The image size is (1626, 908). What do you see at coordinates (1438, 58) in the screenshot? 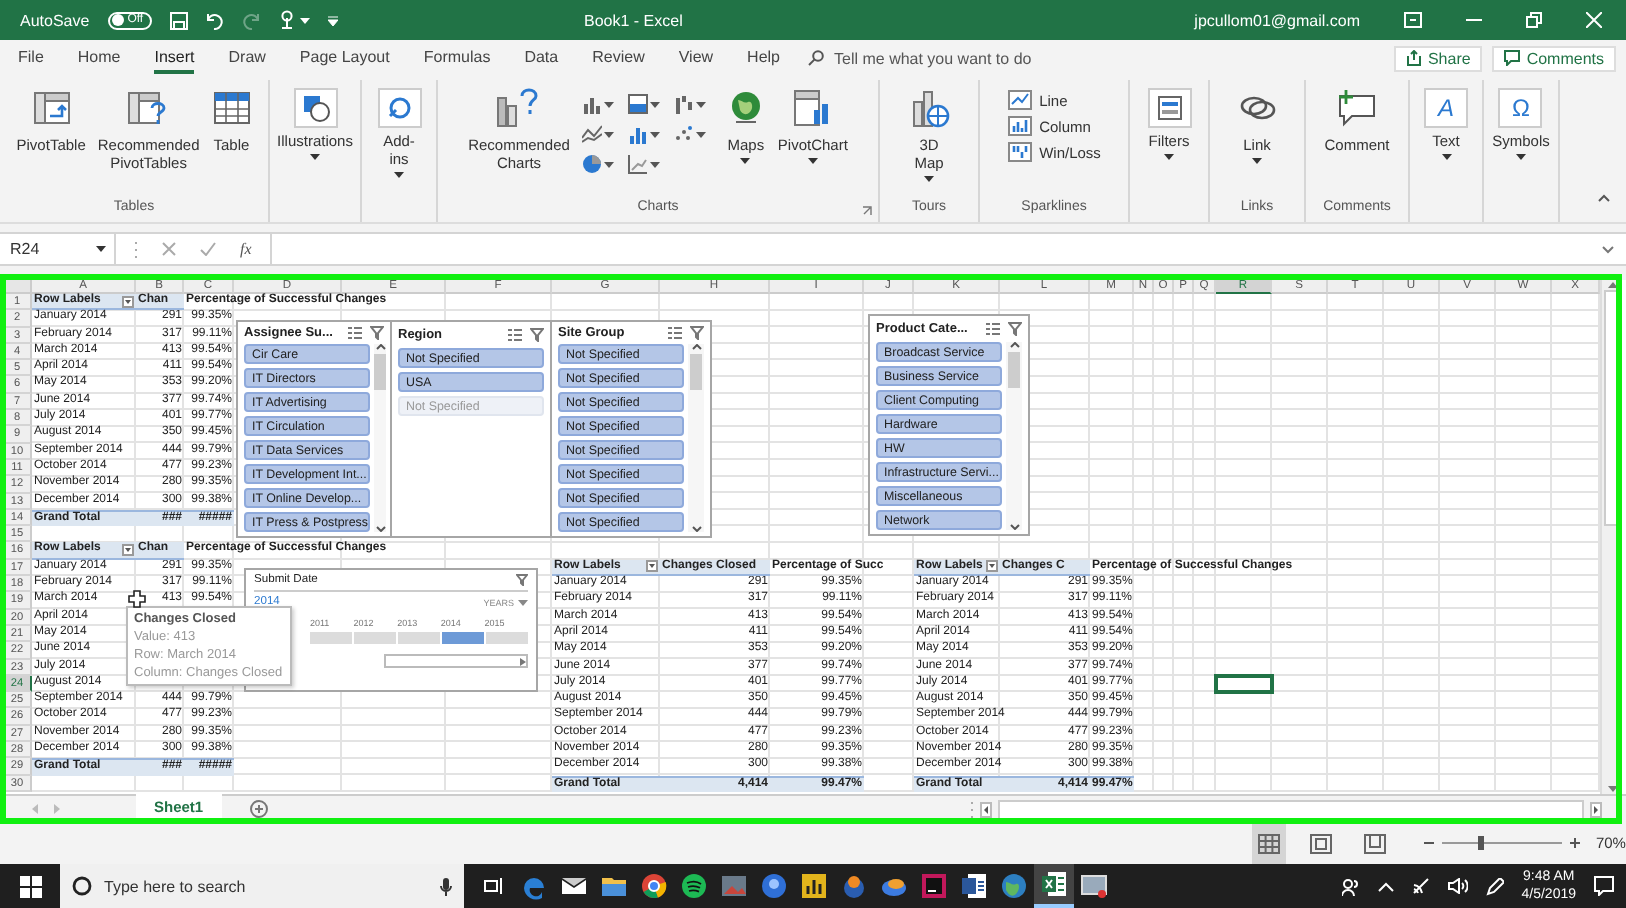
I see `share-button: Share` at bounding box center [1438, 58].